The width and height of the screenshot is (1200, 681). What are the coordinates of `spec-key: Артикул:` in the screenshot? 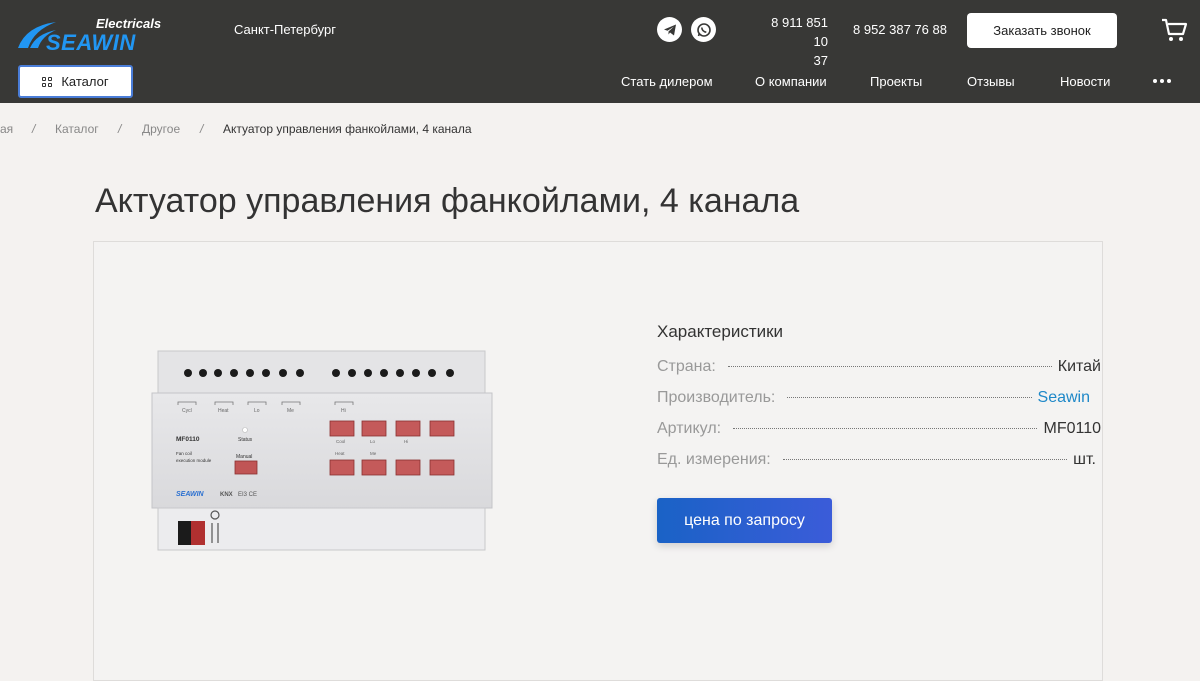 It's located at (689, 428).